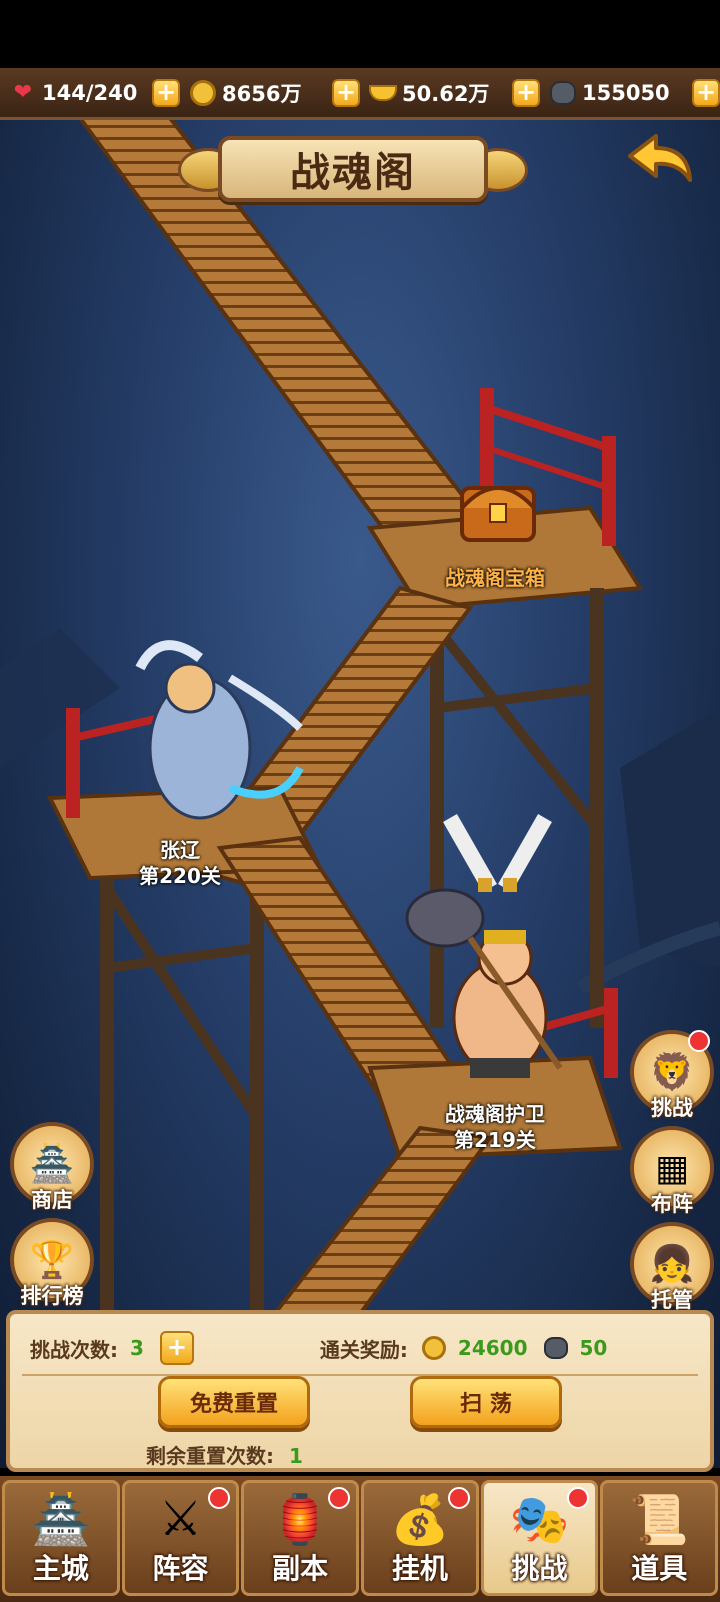 The height and width of the screenshot is (1602, 720). What do you see at coordinates (539, 1520) in the screenshot?
I see `challenge-tab-icon: 🎭` at bounding box center [539, 1520].